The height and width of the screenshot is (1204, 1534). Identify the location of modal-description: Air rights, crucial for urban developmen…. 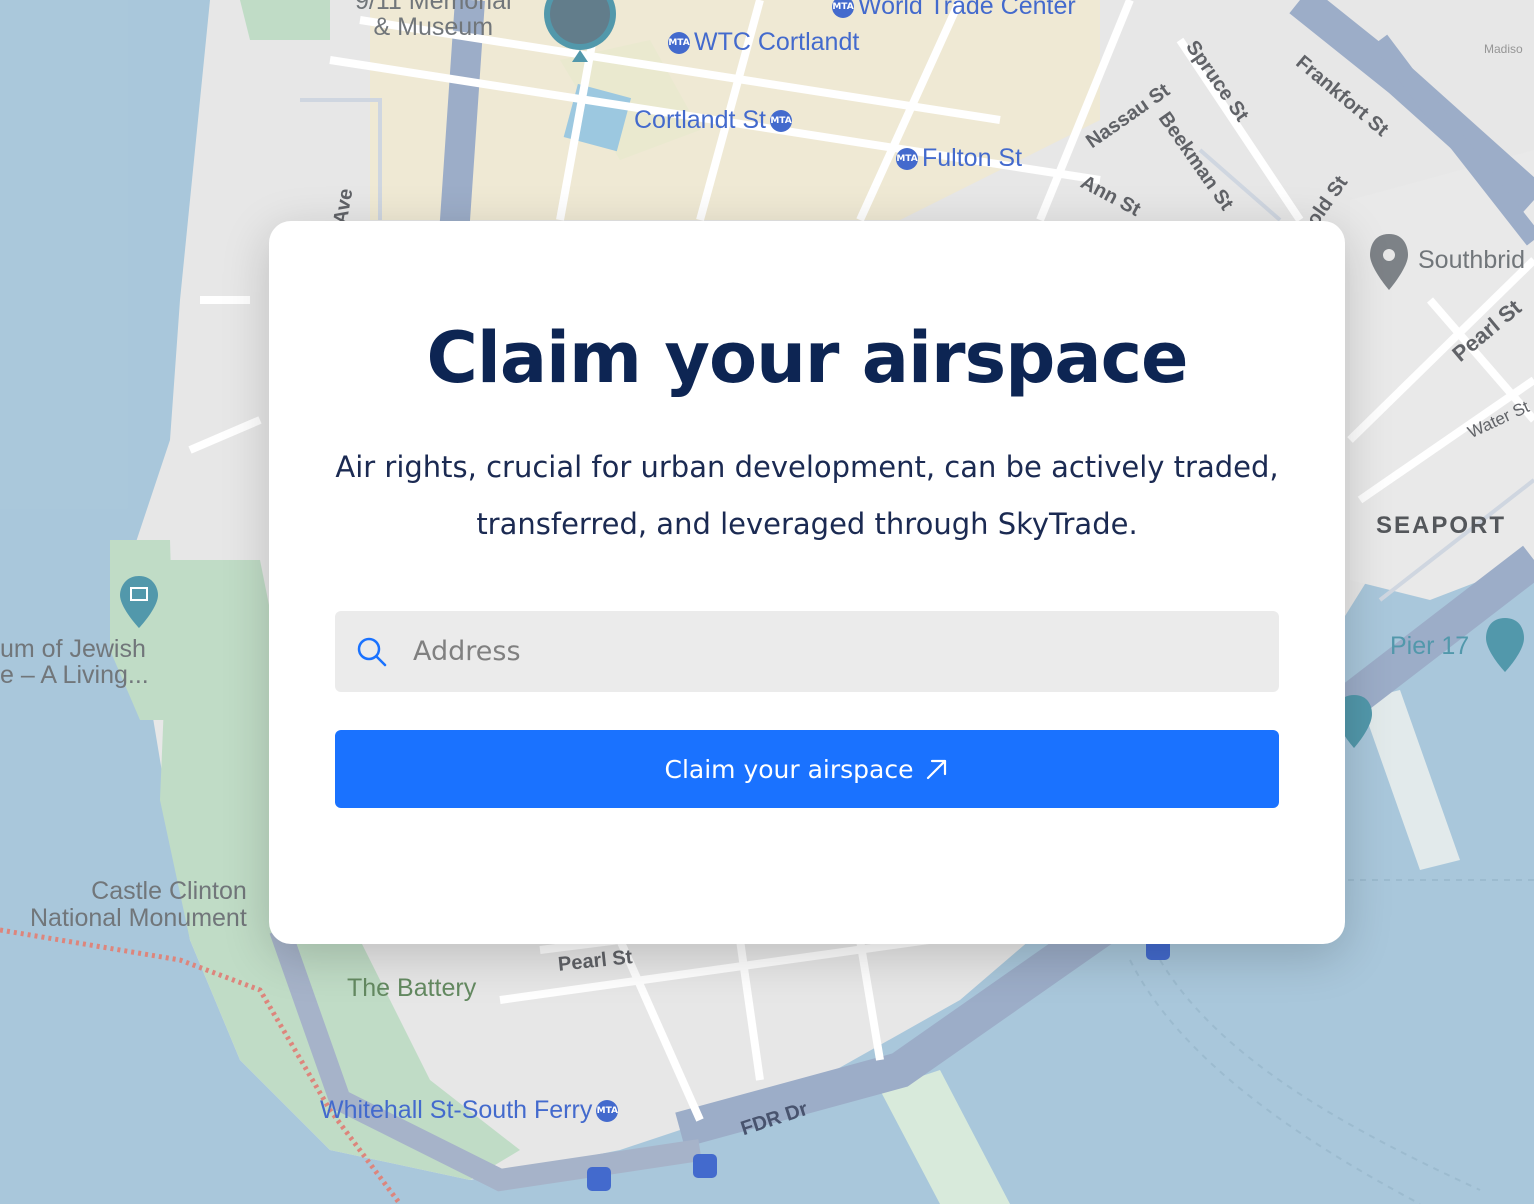
(807, 495).